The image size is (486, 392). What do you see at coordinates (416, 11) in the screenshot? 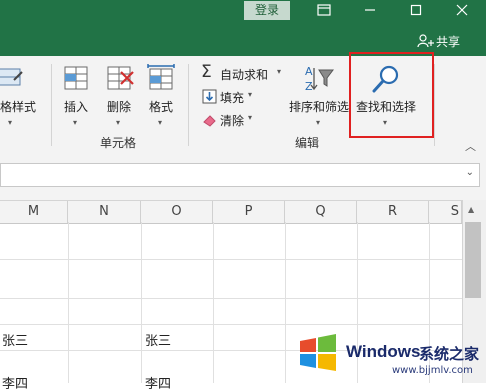
I see `maximize-icon` at bounding box center [416, 11].